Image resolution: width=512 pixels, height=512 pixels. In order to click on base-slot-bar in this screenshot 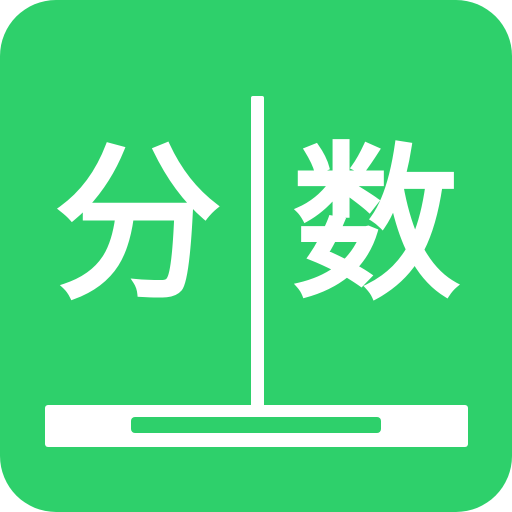, I will do `click(256, 425)`.